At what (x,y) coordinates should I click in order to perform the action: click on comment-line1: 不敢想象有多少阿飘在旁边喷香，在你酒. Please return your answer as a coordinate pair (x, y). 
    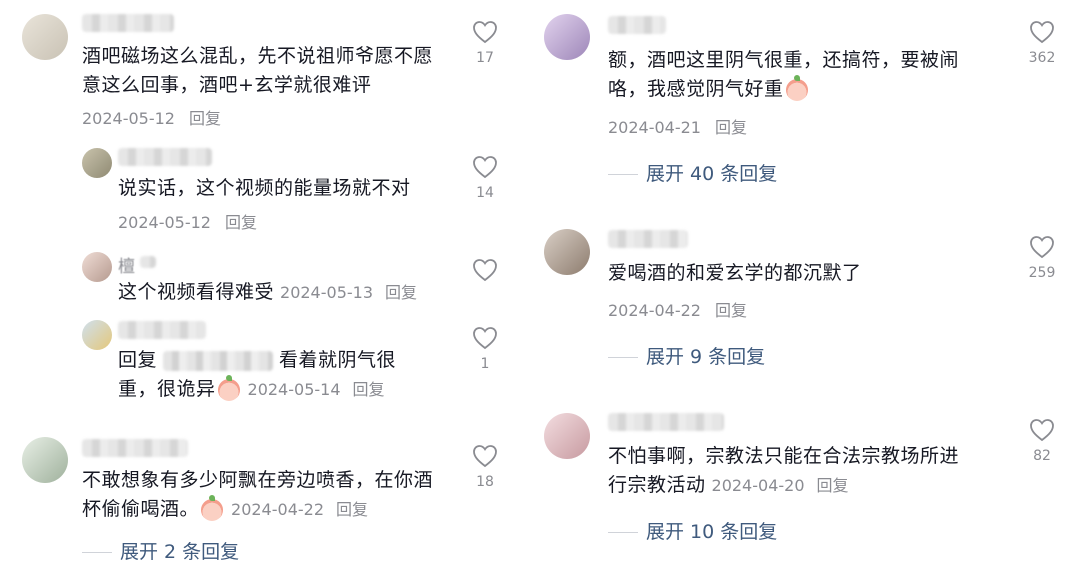
    Looking at the image, I should click on (258, 480).